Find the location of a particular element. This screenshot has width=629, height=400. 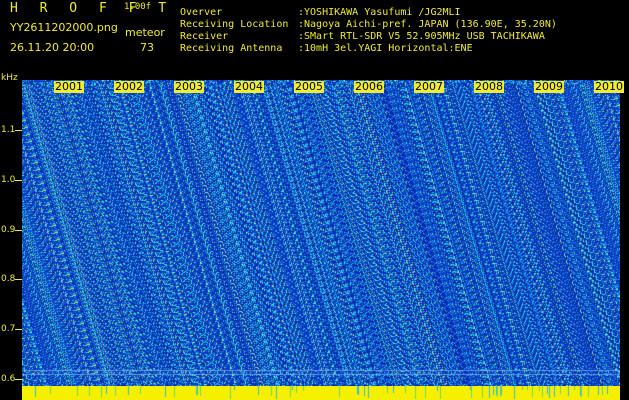

meteor-count: 73 is located at coordinates (147, 47).